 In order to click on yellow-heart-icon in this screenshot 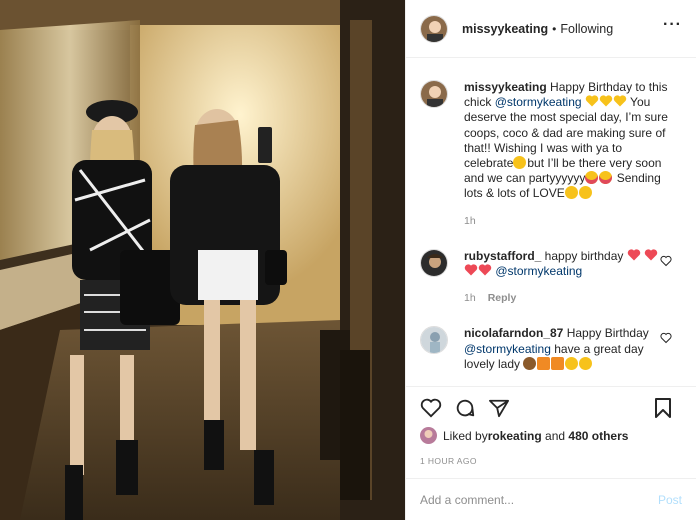, I will do `click(606, 102)`.